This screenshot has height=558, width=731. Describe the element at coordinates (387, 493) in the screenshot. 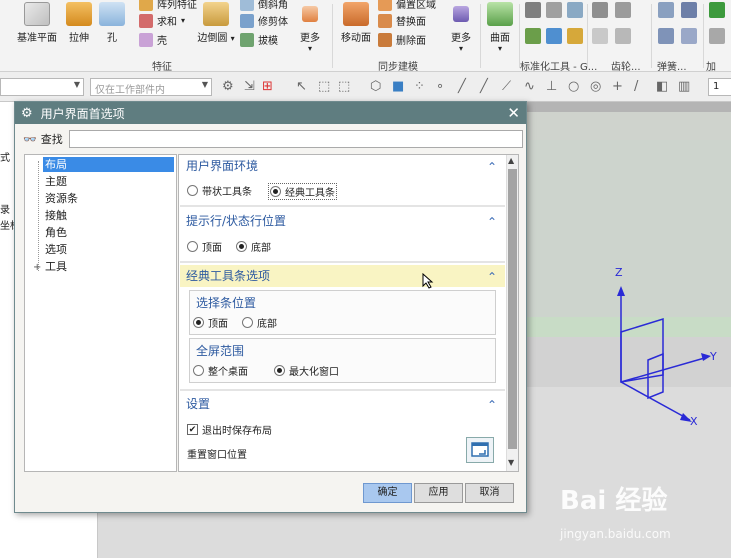

I see `ok-button: 确定` at that location.